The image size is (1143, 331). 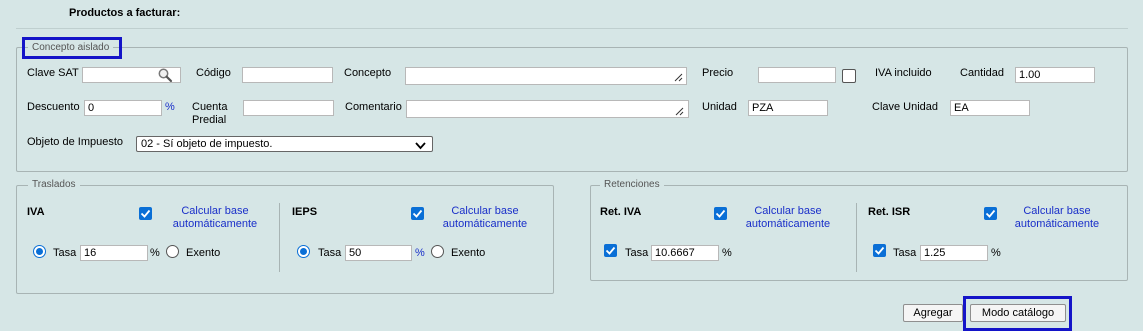 What do you see at coordinates (546, 76) in the screenshot?
I see `concepto-textarea` at bounding box center [546, 76].